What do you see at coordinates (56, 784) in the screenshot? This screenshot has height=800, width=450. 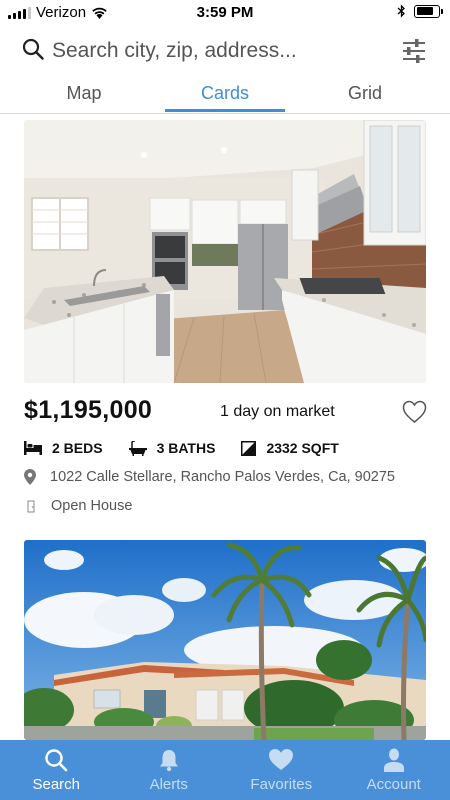 I see `nav-search-label: Search` at bounding box center [56, 784].